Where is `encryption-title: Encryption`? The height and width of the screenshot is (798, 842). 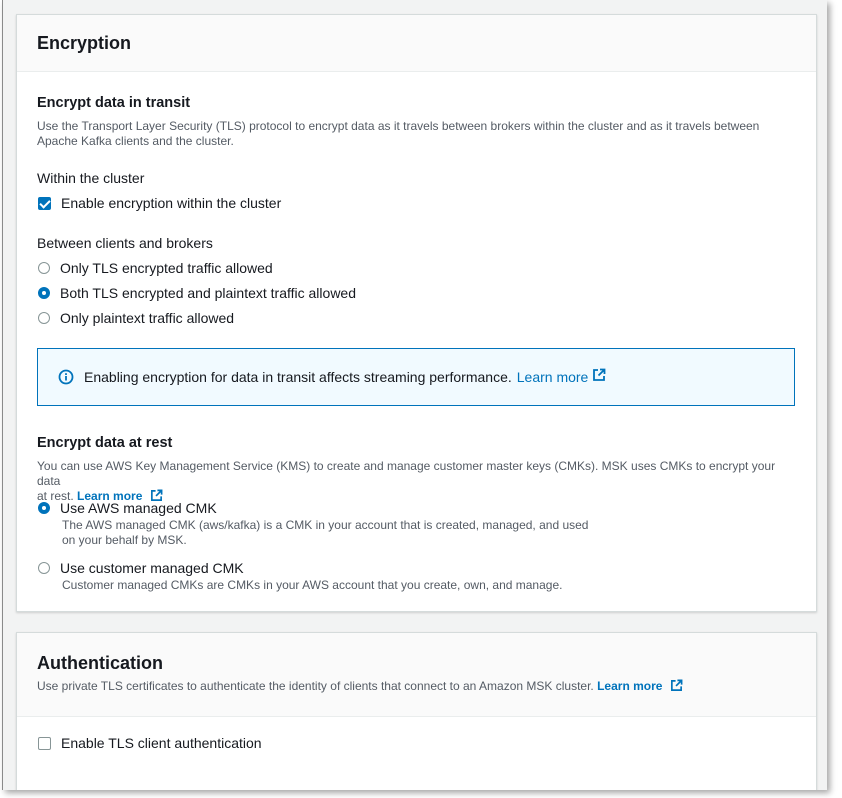 encryption-title: Encryption is located at coordinates (84, 43).